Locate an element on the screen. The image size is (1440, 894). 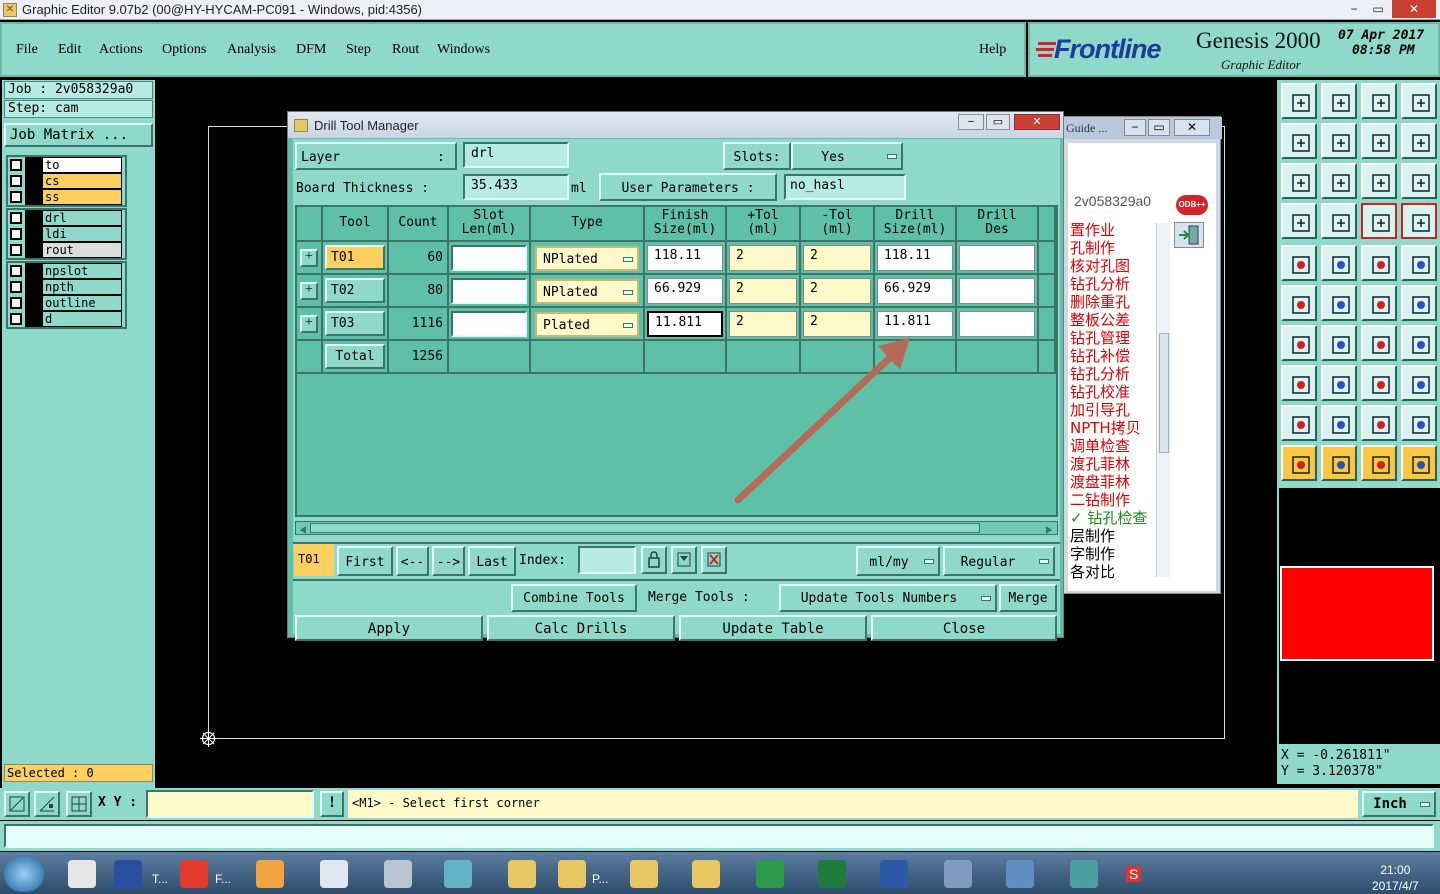
menu-edit: Edit is located at coordinates (69, 50).